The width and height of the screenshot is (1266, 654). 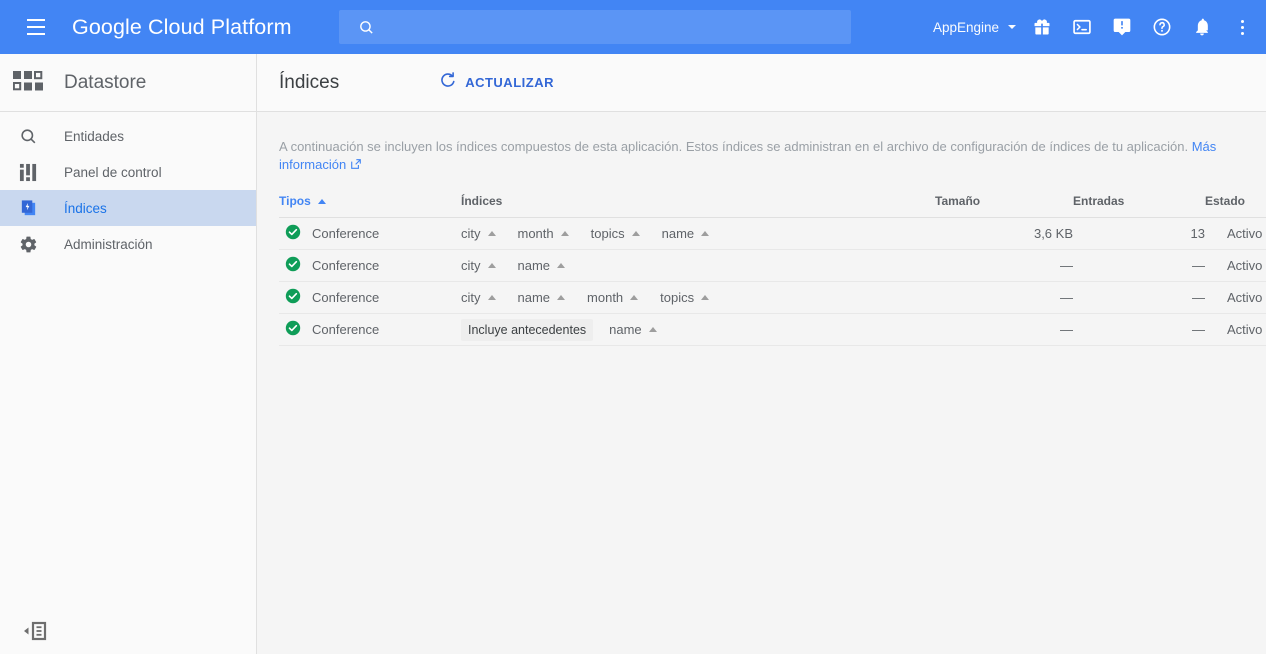 What do you see at coordinates (1082, 27) in the screenshot?
I see `cloud-shell-icon` at bounding box center [1082, 27].